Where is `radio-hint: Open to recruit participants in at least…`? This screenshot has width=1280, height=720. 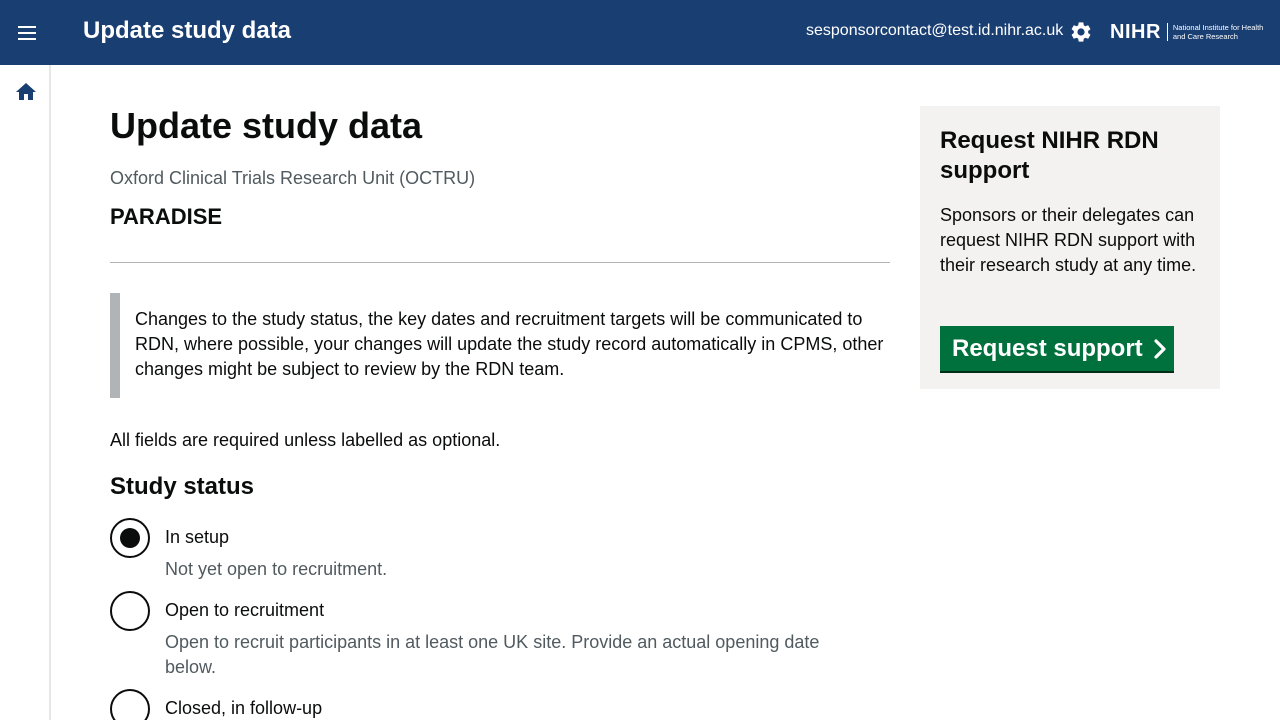 radio-hint: Open to recruit participants in at least… is located at coordinates (492, 654).